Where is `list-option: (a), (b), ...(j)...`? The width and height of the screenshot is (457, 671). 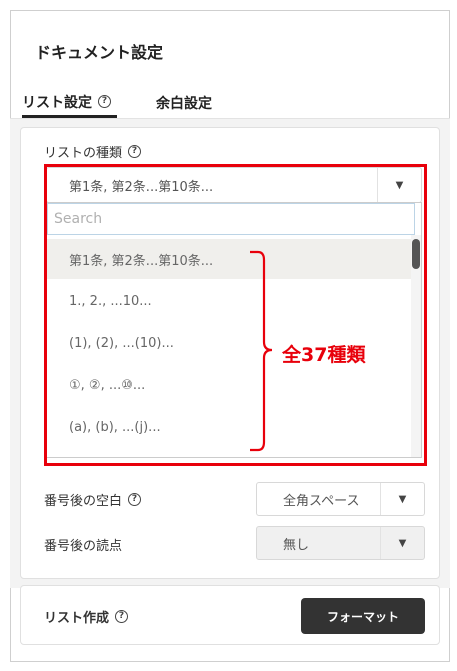
list-option: (a), (b), ...(j)... is located at coordinates (230, 427).